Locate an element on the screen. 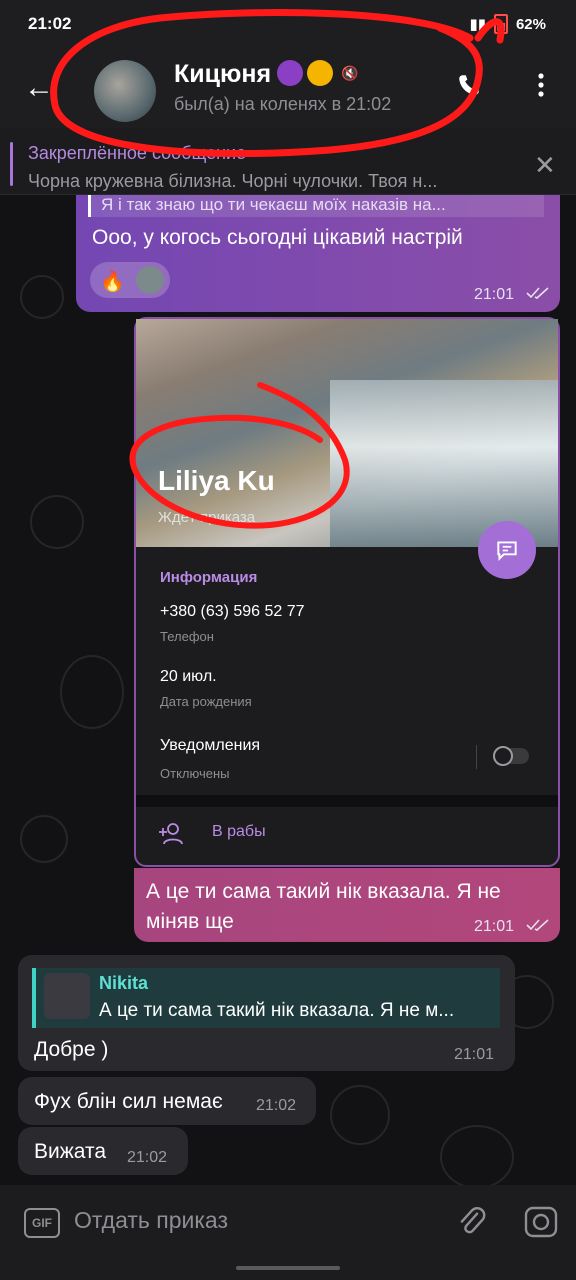 This screenshot has width=576, height=1280. battery-icon is located at coordinates (500, 24).